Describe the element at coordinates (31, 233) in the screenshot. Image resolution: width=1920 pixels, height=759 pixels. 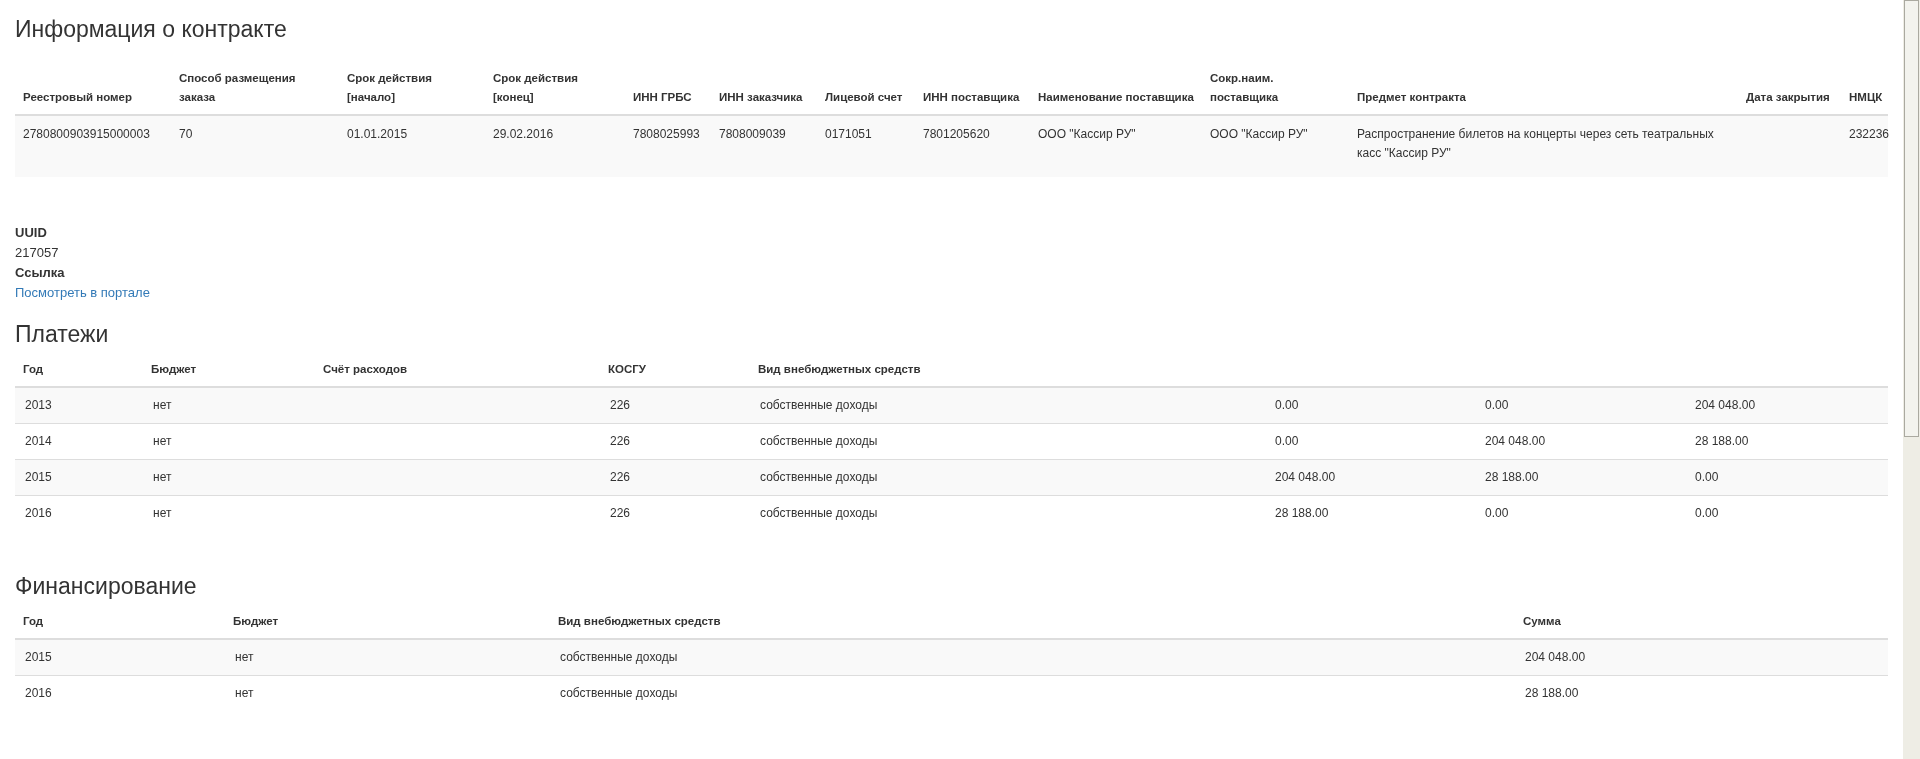
I see `field-label: UUID` at that location.